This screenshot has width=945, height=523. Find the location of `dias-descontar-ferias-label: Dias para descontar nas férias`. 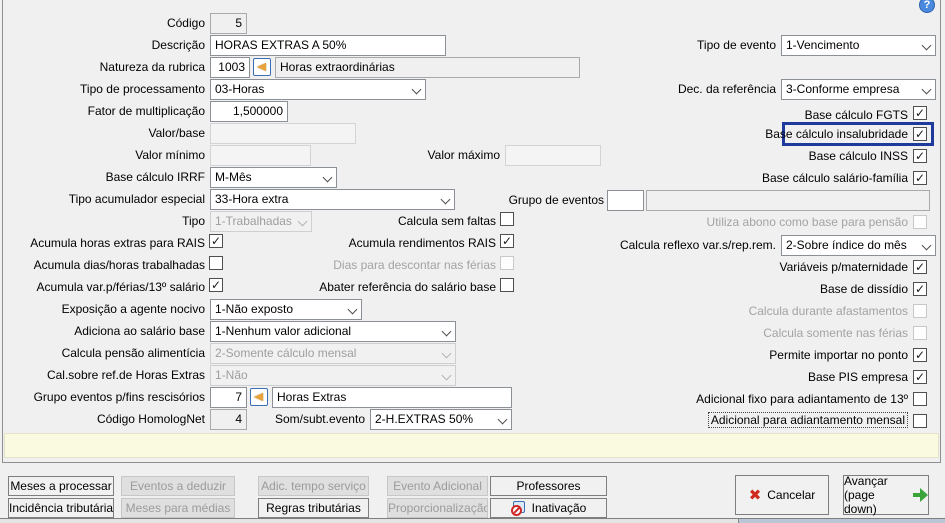

dias-descontar-ferias-label: Dias para descontar nas férias is located at coordinates (414, 265).